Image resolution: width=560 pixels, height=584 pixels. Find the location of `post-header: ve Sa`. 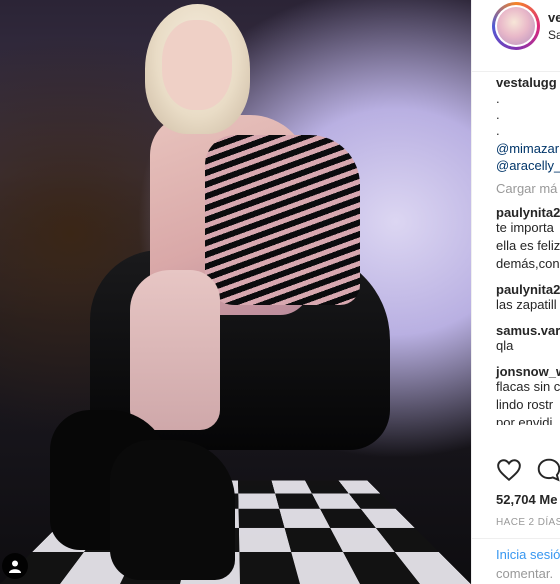

post-header: ve Sa is located at coordinates (516, 36).